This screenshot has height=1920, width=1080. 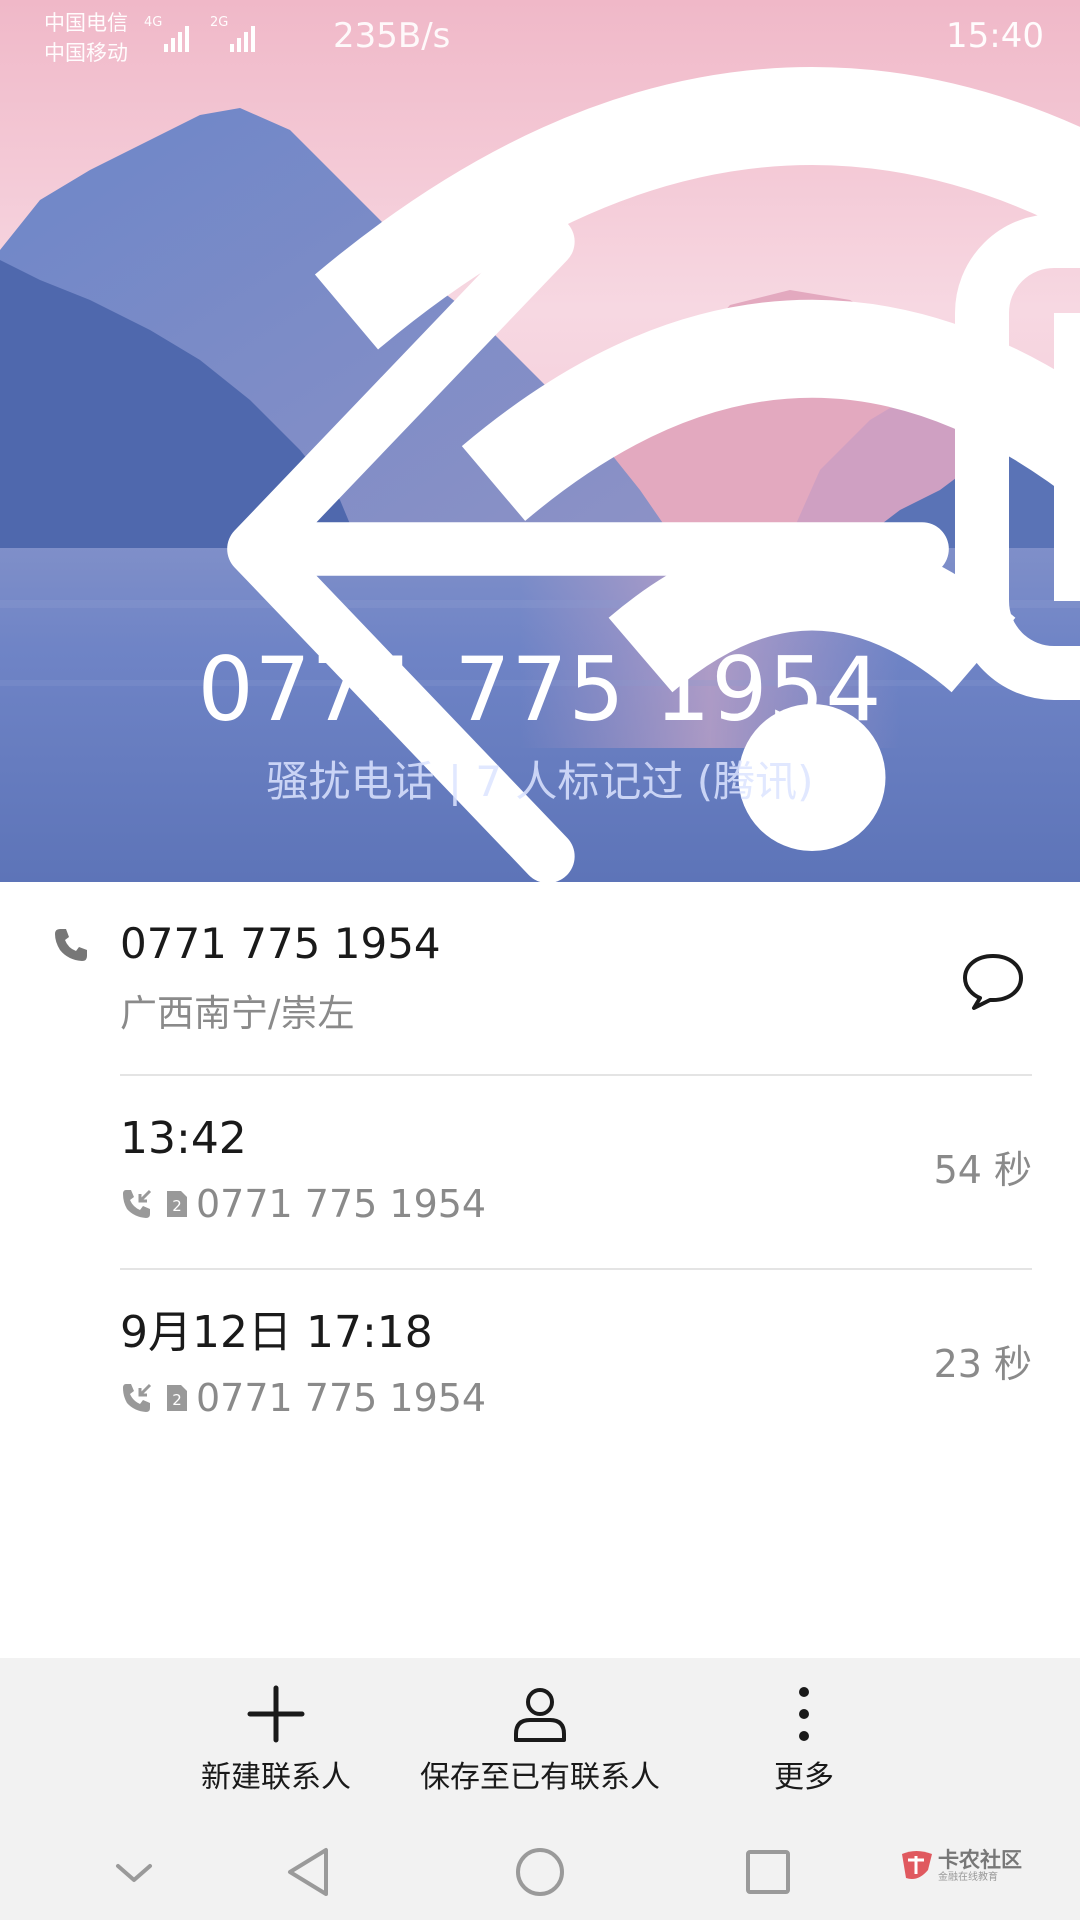 What do you see at coordinates (804, 1714) in the screenshot?
I see `more-vertical-icon` at bounding box center [804, 1714].